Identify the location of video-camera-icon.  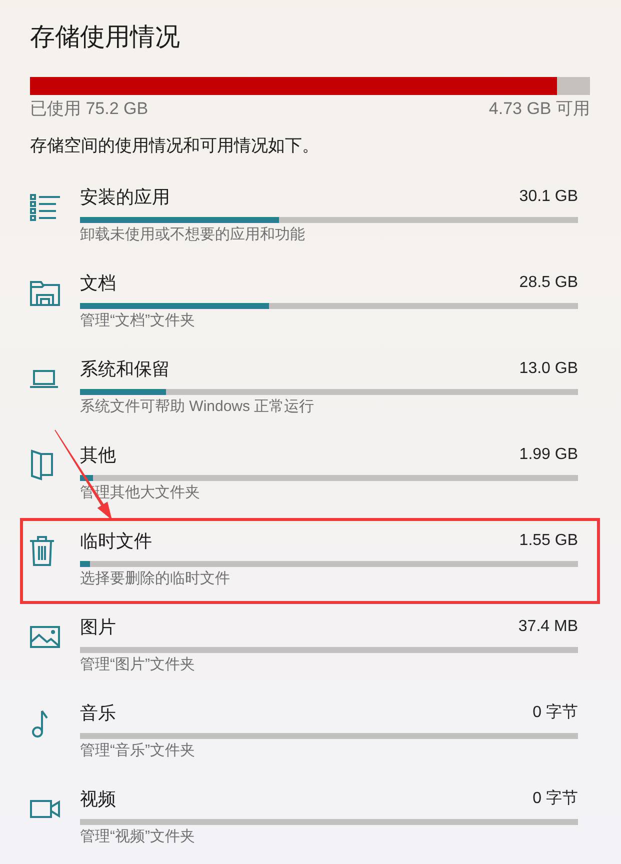
(45, 809).